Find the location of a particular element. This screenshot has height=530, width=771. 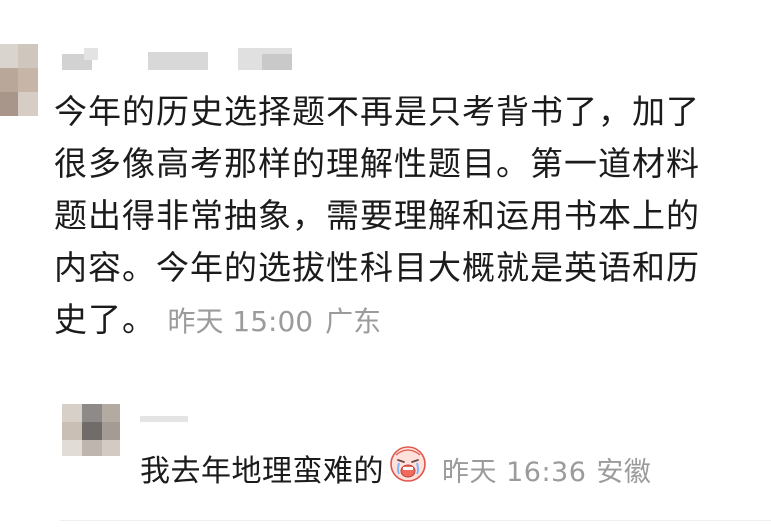

username is located at coordinates (187, 61).